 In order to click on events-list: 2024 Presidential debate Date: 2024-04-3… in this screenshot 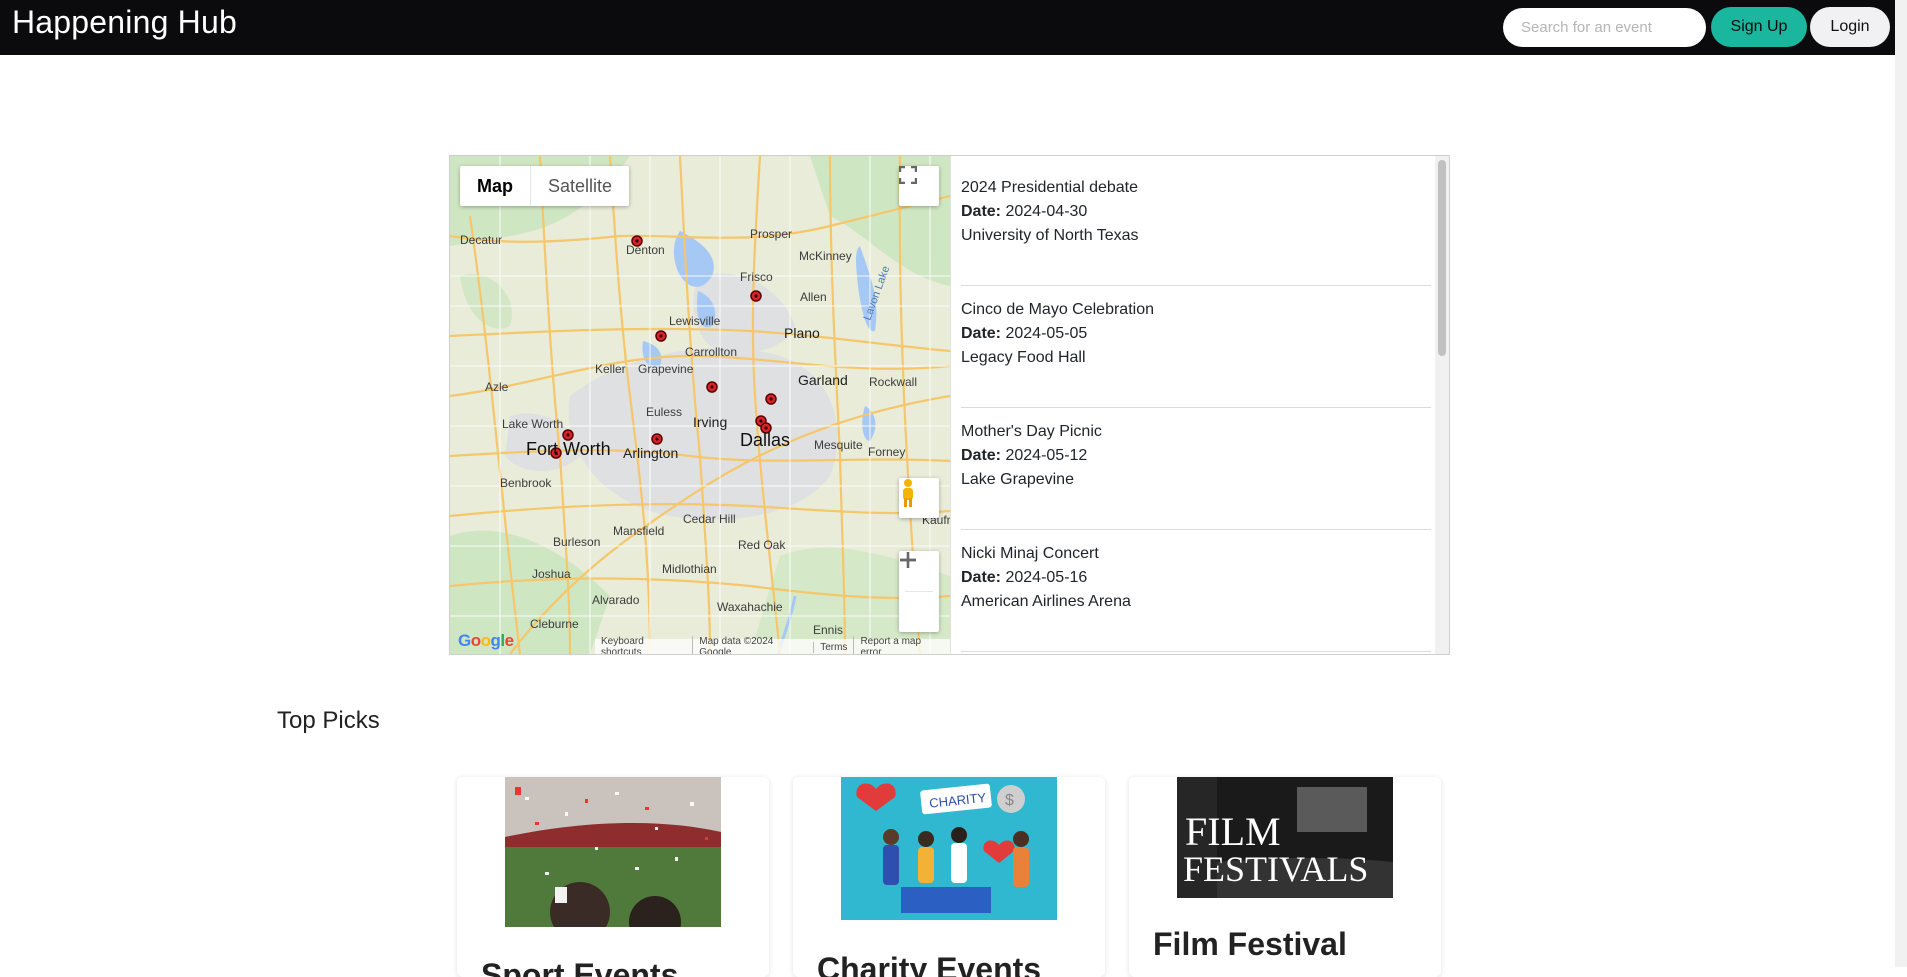, I will do `click(1199, 405)`.